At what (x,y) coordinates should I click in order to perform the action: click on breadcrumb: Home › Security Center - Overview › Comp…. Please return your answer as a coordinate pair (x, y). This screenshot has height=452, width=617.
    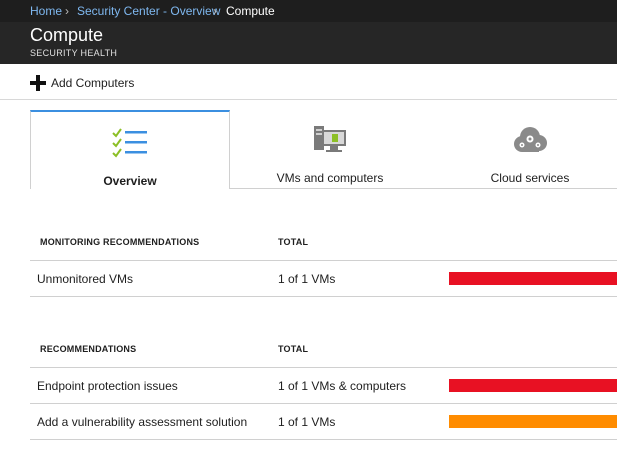
    Looking at the image, I should click on (308, 11).